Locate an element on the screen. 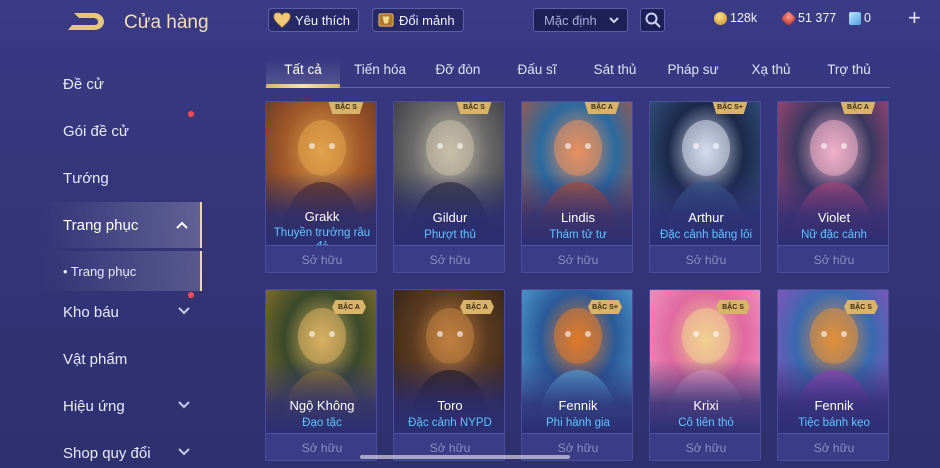  sidebar-item-label: Trang phục is located at coordinates (101, 225).